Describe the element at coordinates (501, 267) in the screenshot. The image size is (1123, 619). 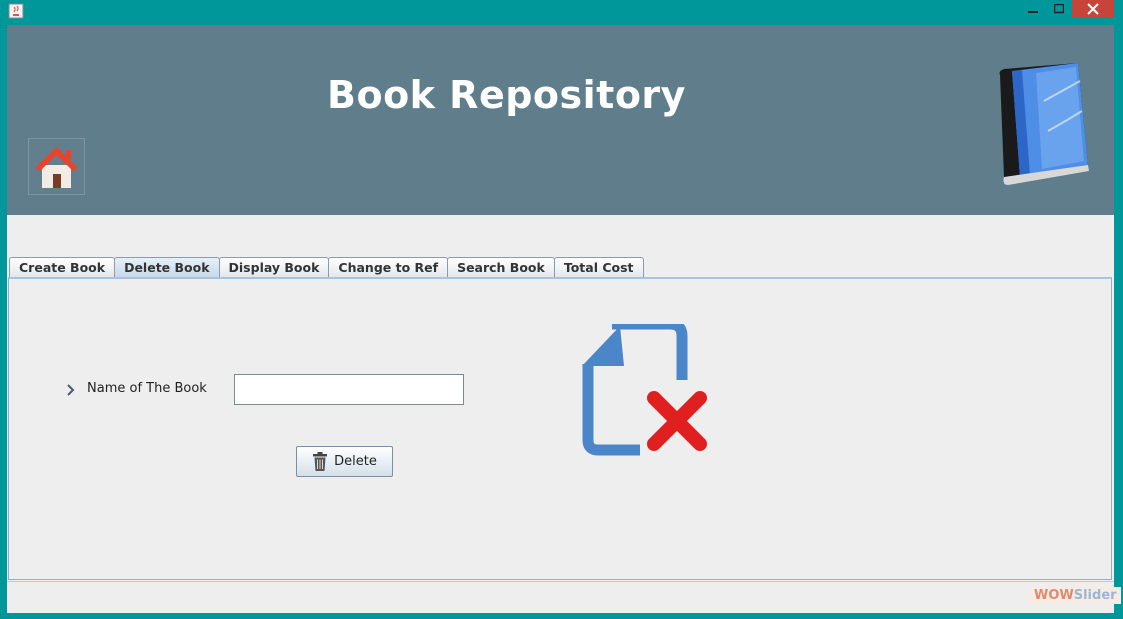
I see `tab-search-book: Search Book` at that location.